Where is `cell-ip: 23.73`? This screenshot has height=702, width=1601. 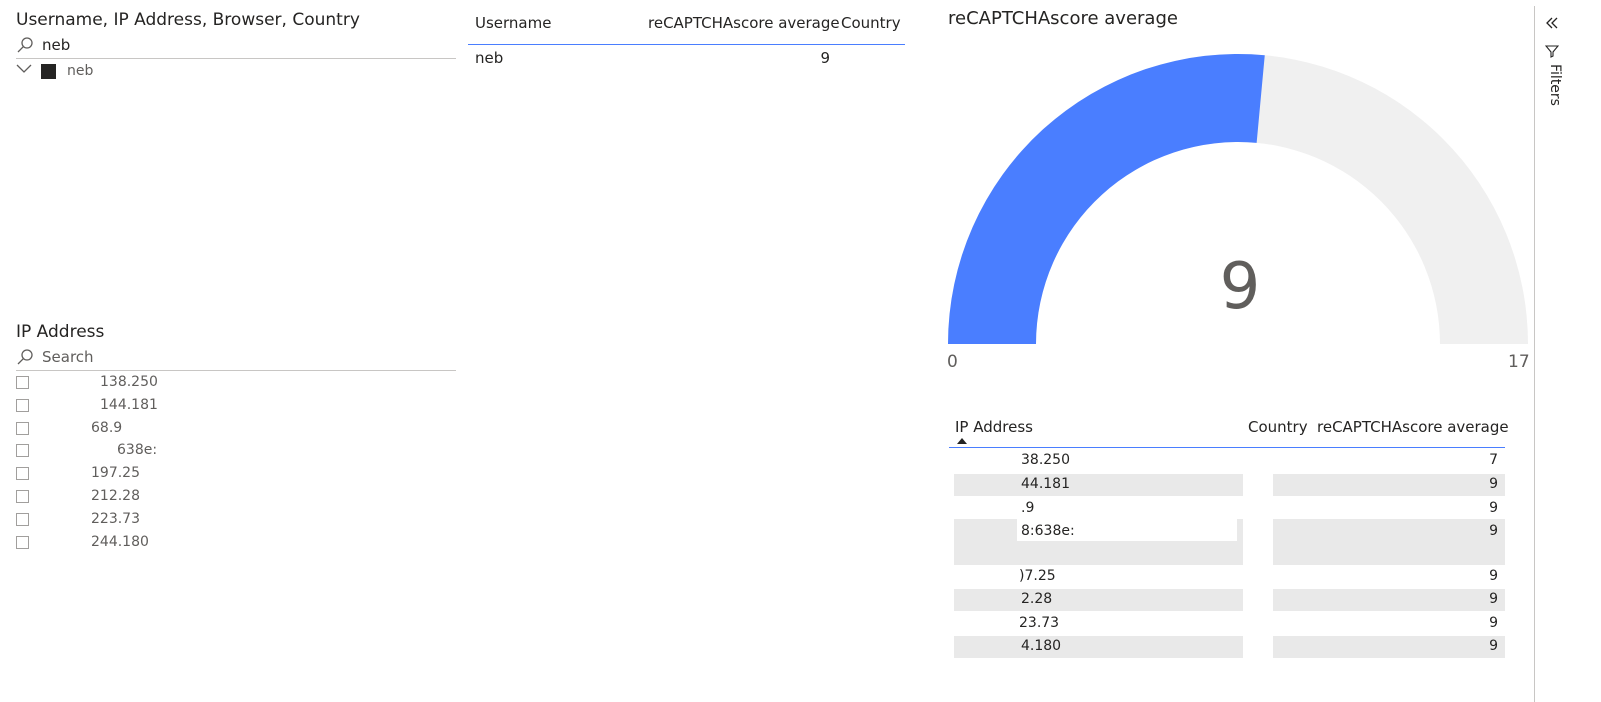 cell-ip: 23.73 is located at coordinates (1039, 623).